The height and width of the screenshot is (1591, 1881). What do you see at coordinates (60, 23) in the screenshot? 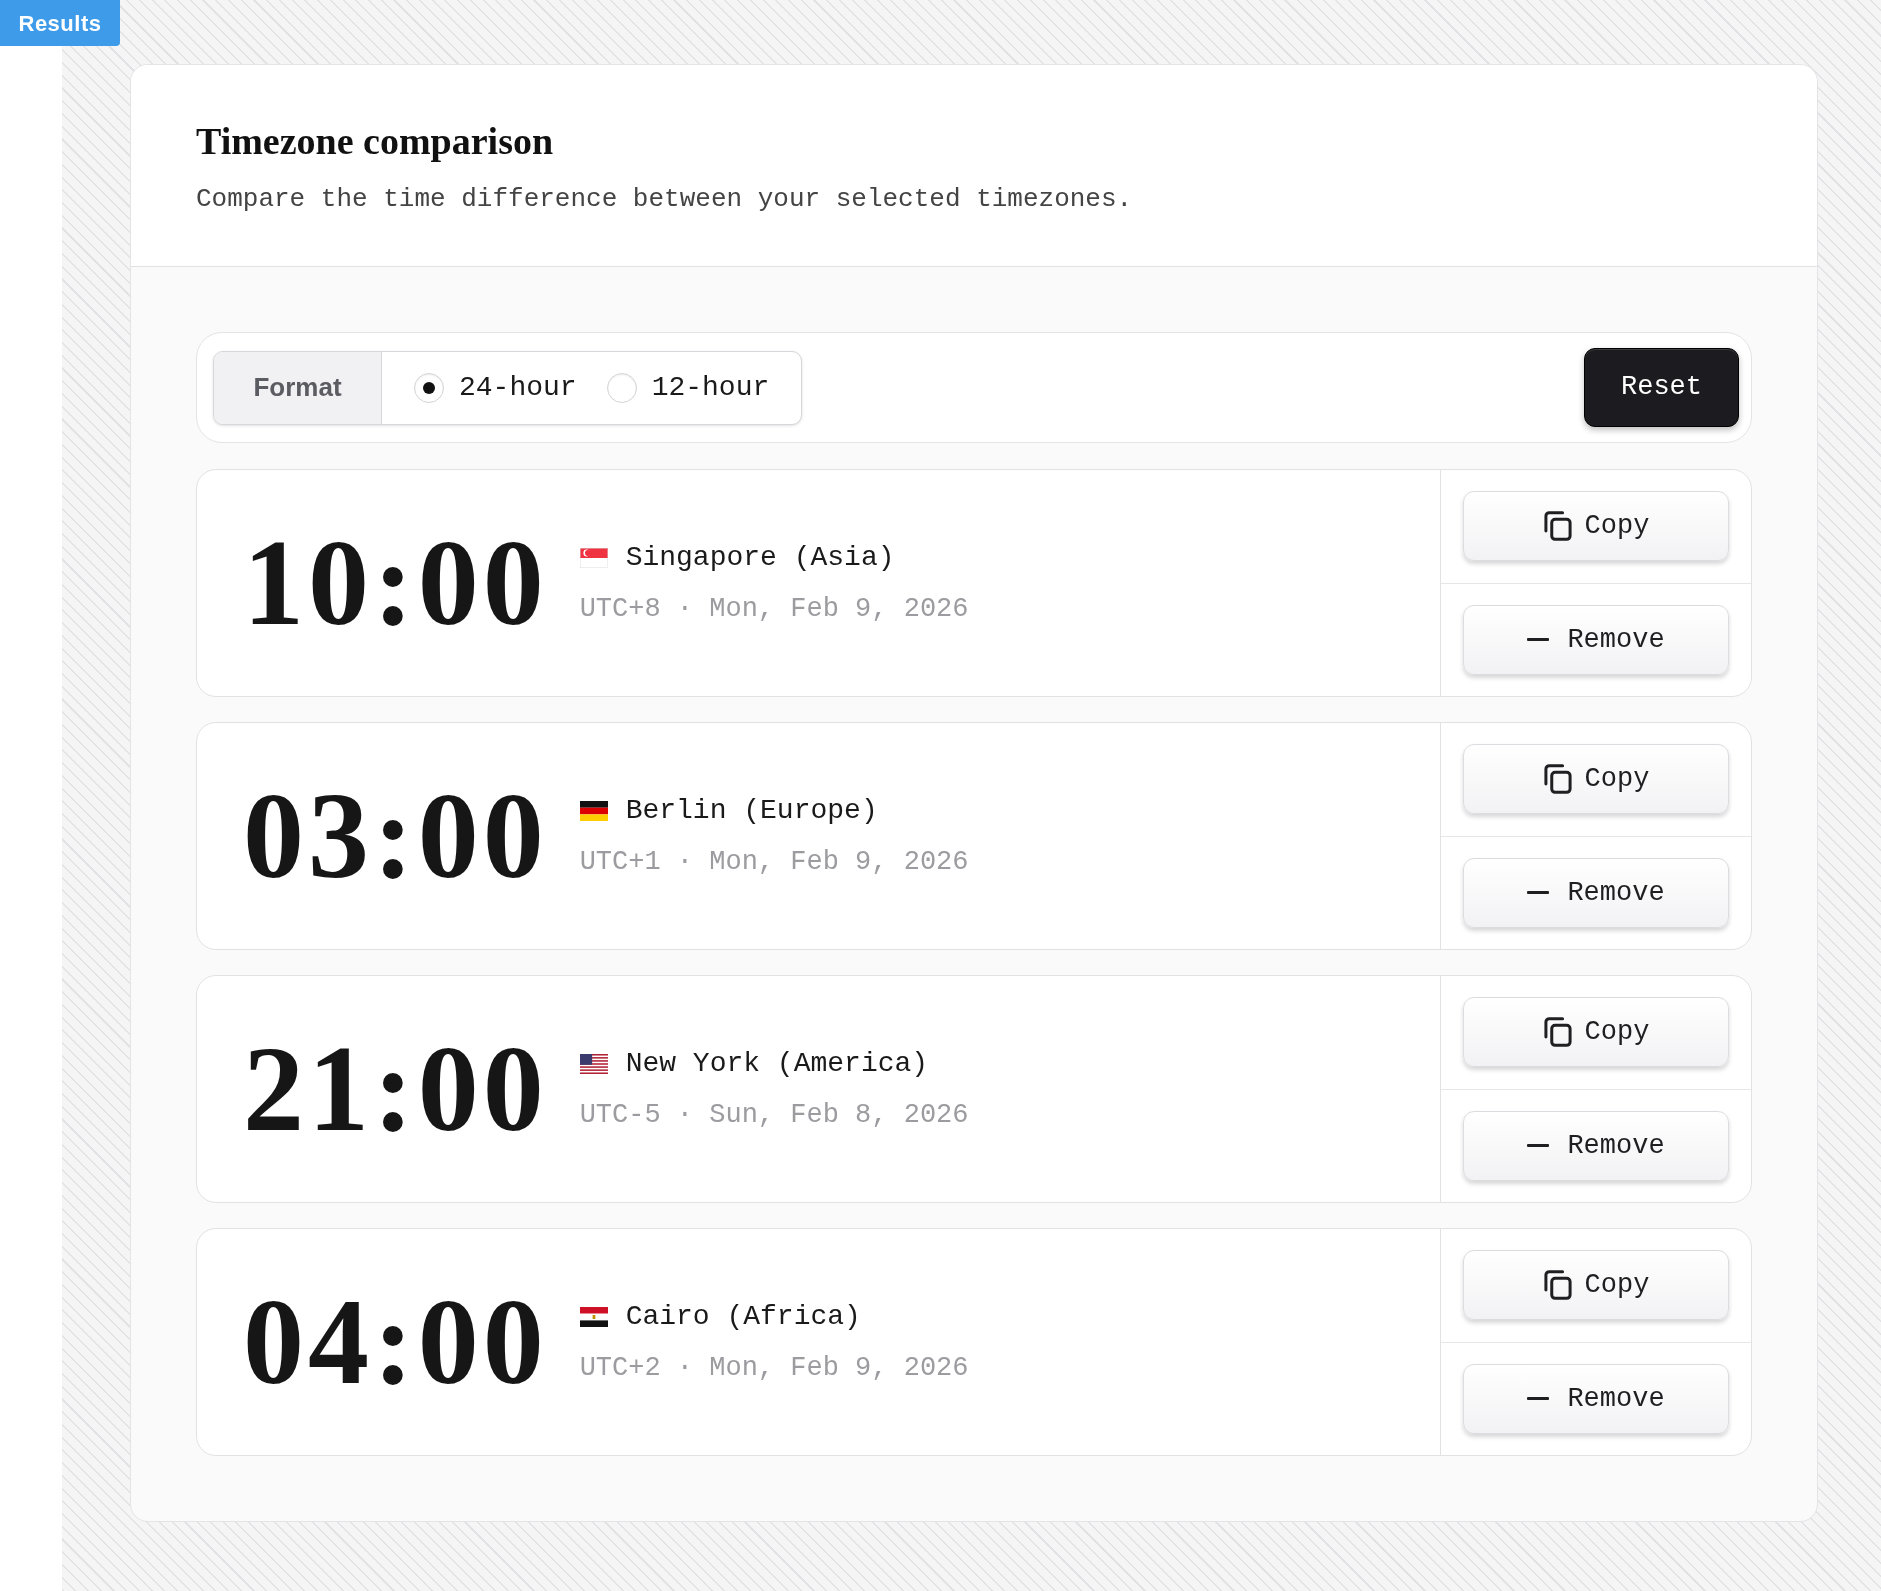
I see `results-tag: Results` at bounding box center [60, 23].